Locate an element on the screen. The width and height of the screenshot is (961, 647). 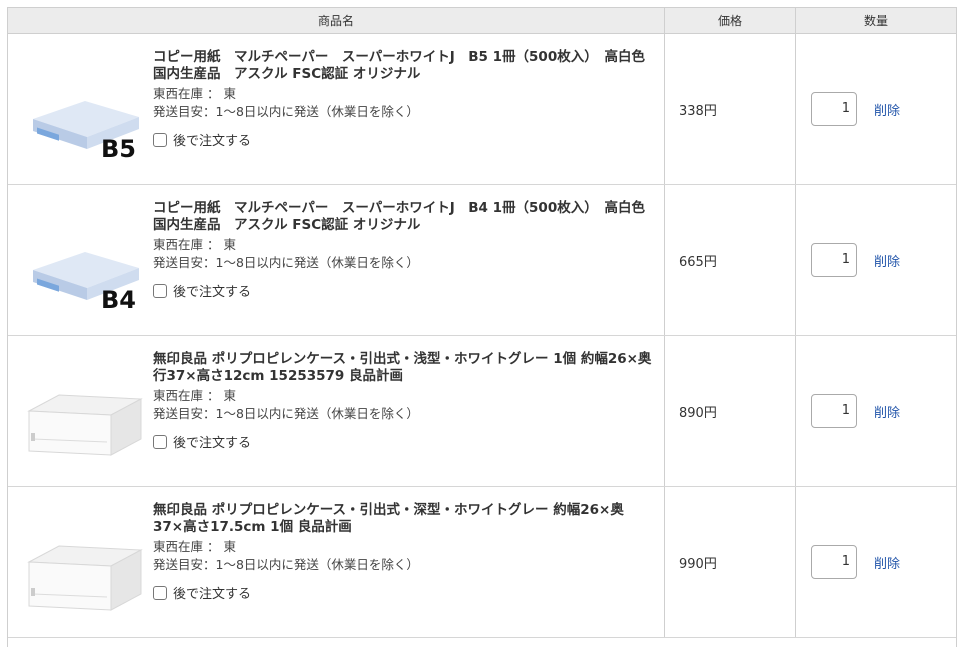
header-product: 商品名 is located at coordinates (336, 20).